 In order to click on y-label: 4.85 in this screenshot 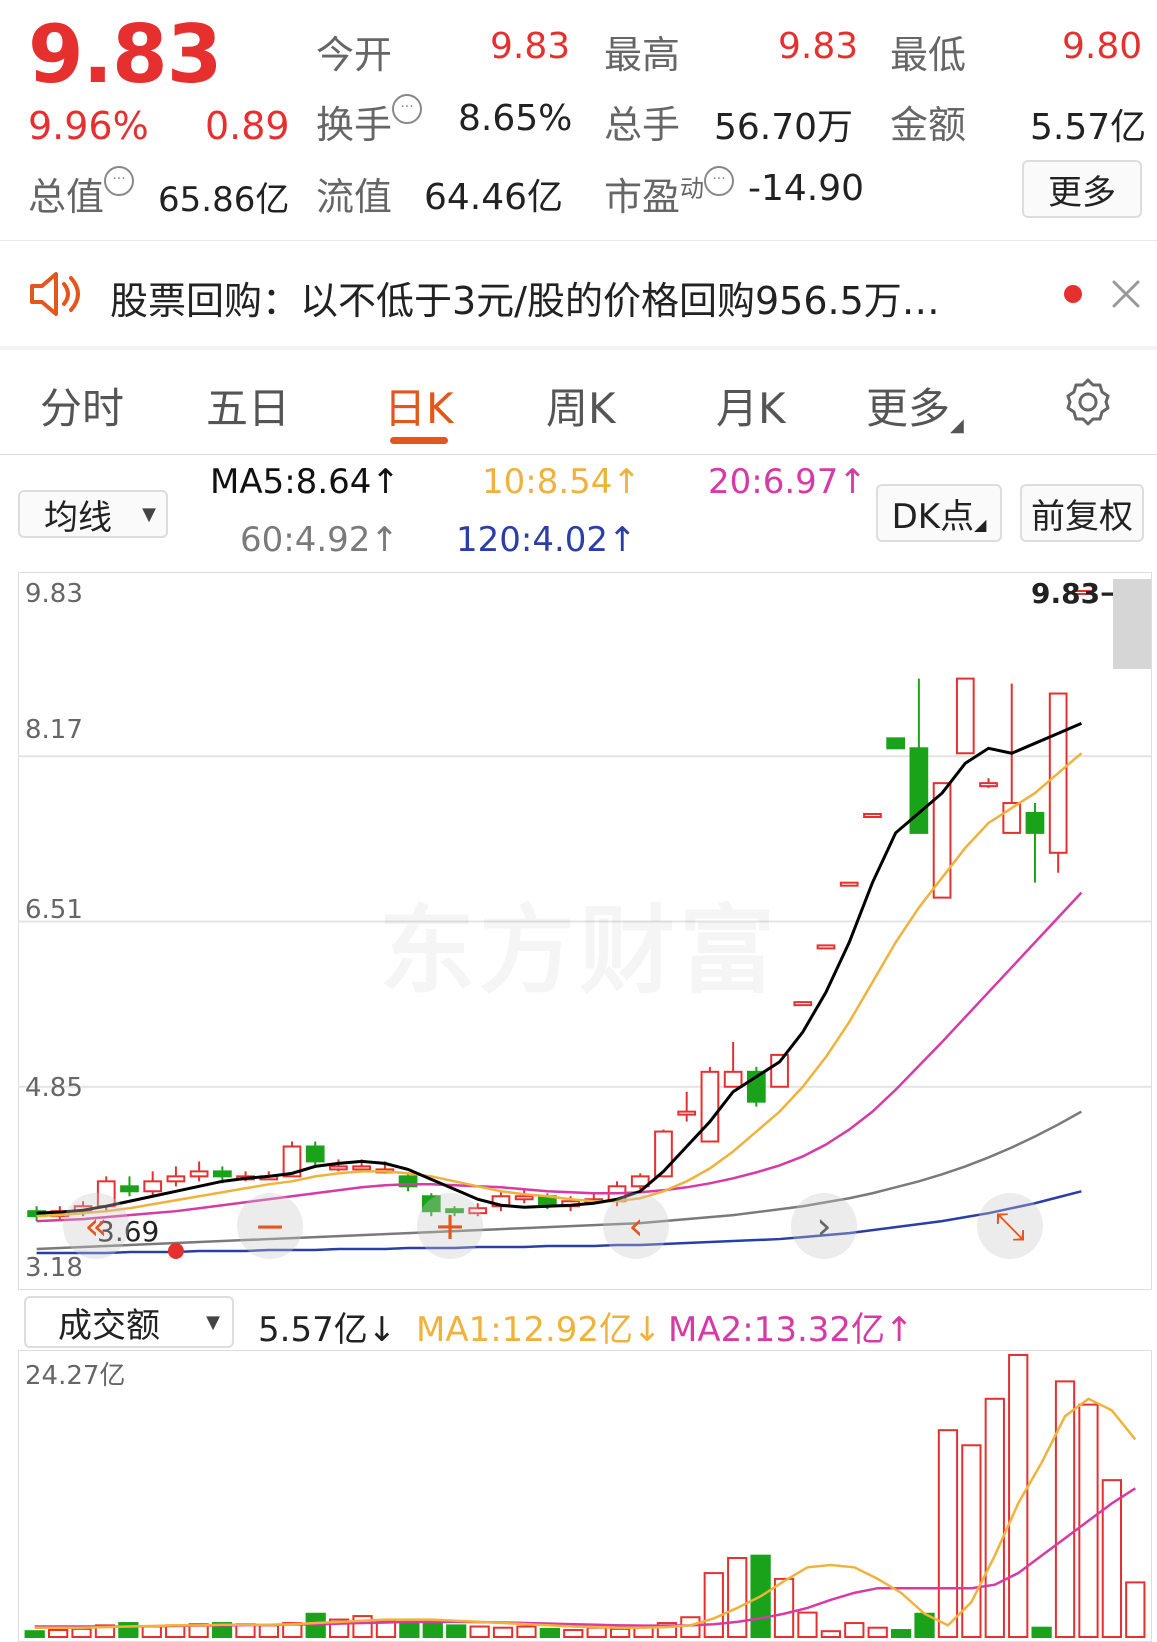, I will do `click(54, 1088)`.